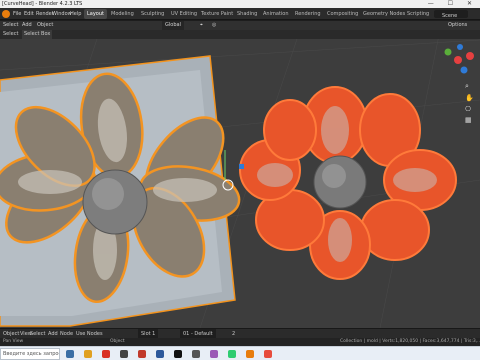 This screenshot has width=480, height=360. I want to click on tab-texture-paint: Texture Paint, so click(217, 14).